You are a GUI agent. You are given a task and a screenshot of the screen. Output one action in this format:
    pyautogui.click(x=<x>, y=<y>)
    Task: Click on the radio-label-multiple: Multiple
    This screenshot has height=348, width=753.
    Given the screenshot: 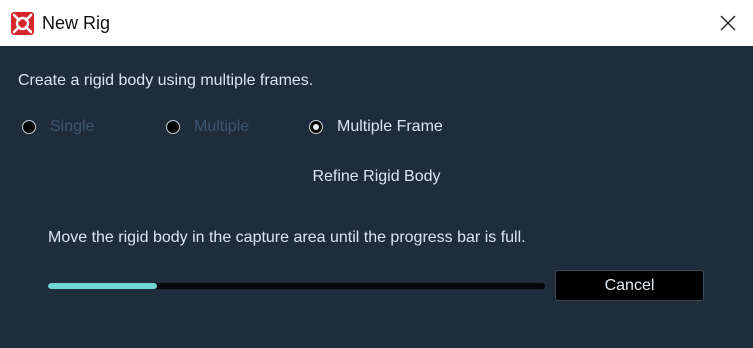 What is the action you would take?
    pyautogui.click(x=222, y=126)
    